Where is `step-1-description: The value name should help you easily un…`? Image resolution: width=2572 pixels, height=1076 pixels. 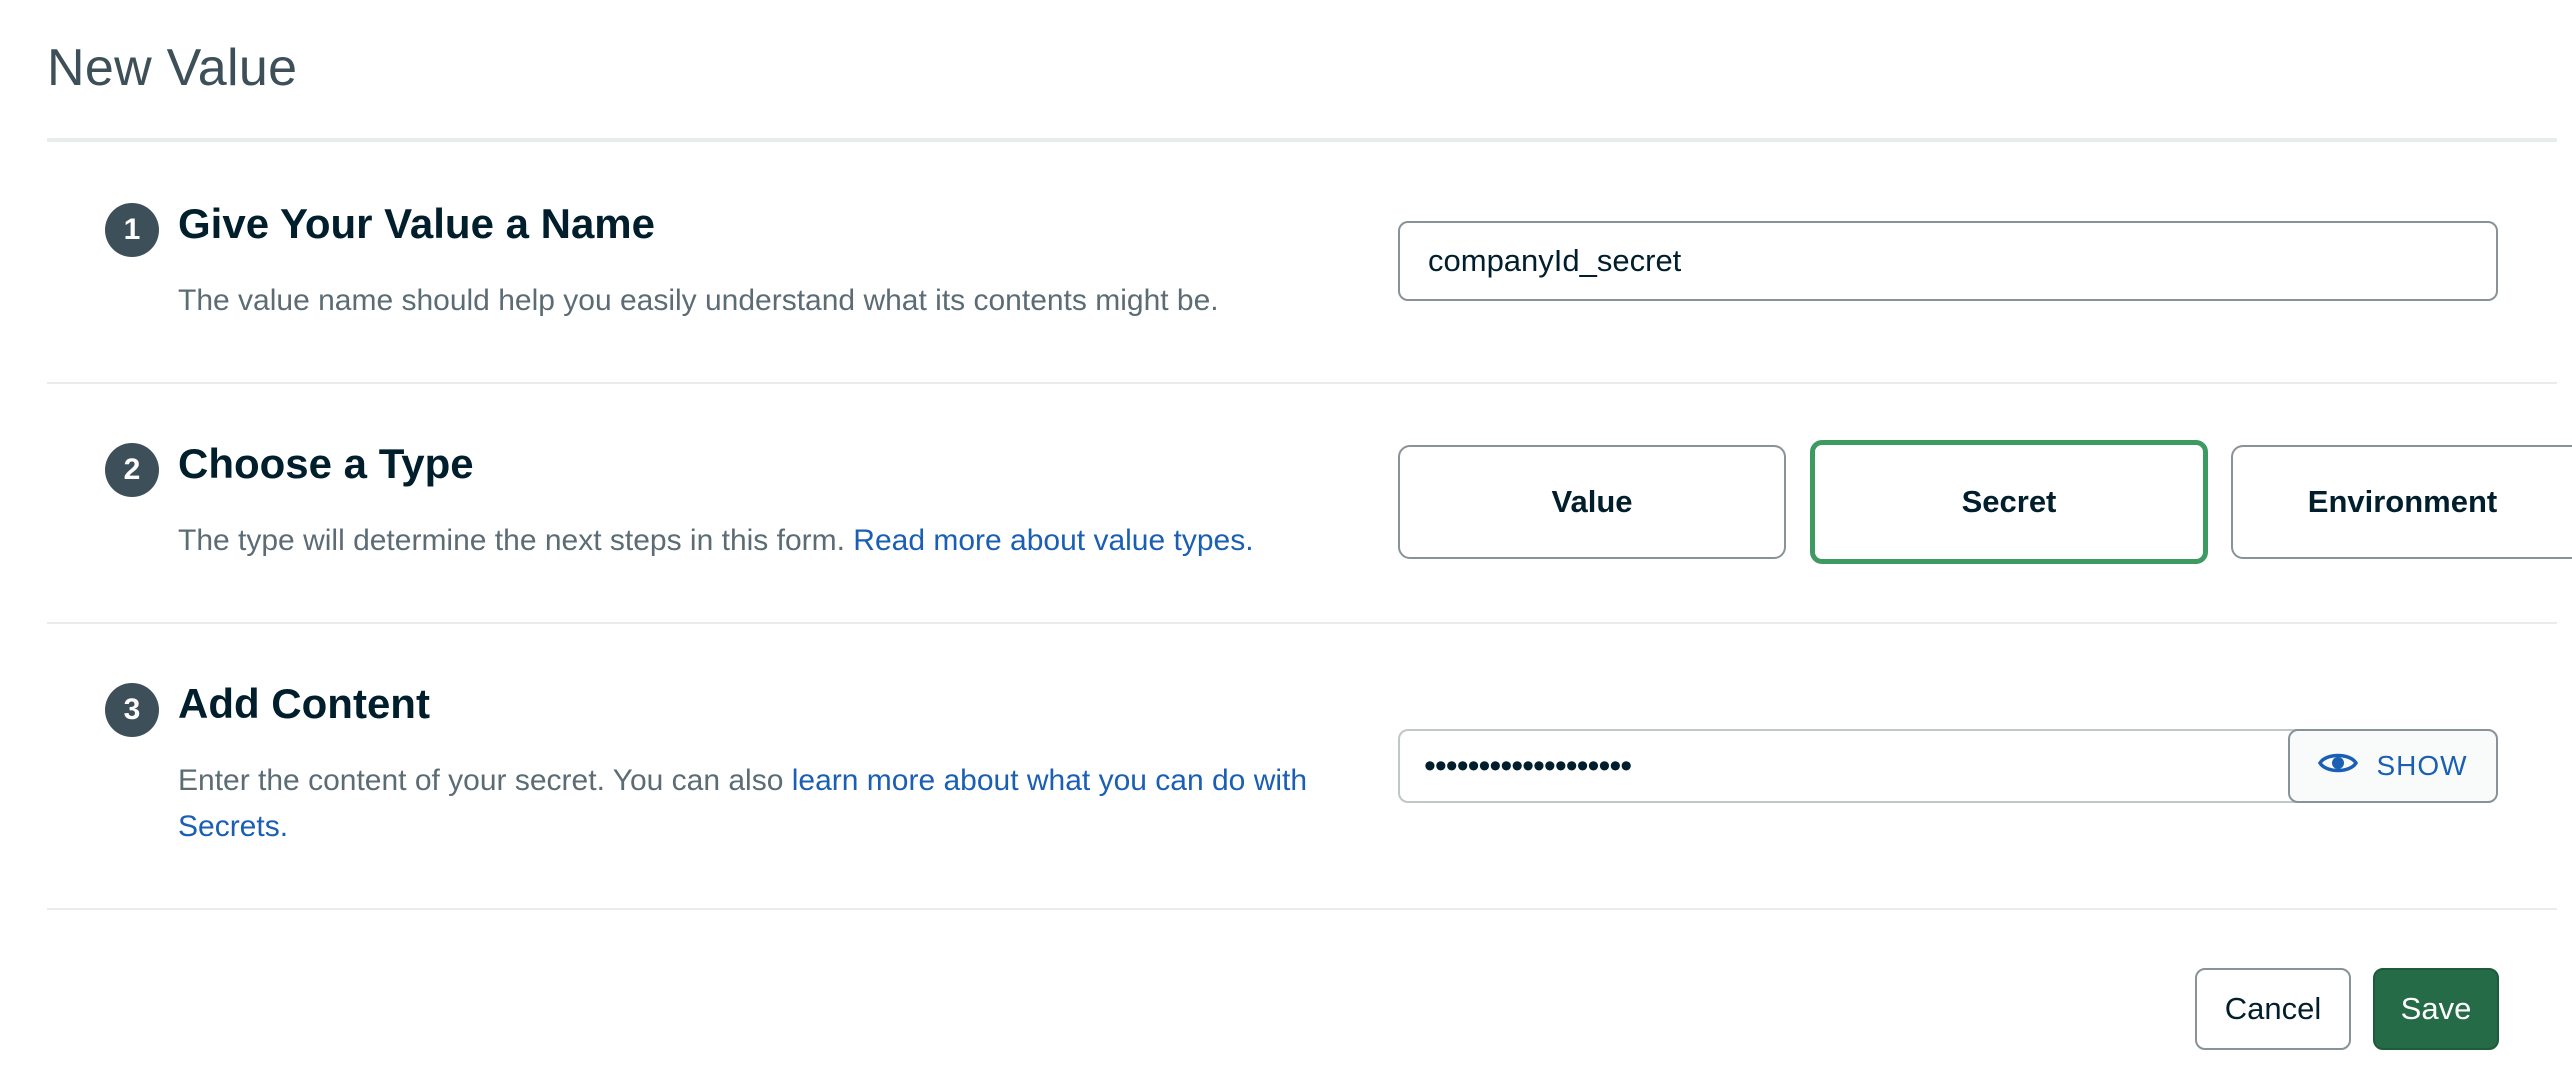
step-1-description: The value name should help you easily un… is located at coordinates (698, 300).